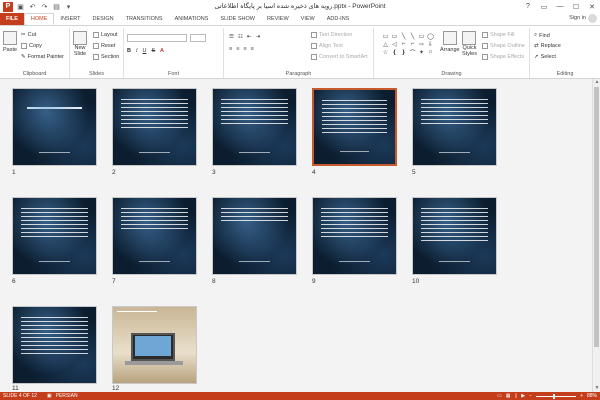 This screenshot has height=400, width=600. I want to click on tab-animations: ANIMATIONS, so click(192, 19).